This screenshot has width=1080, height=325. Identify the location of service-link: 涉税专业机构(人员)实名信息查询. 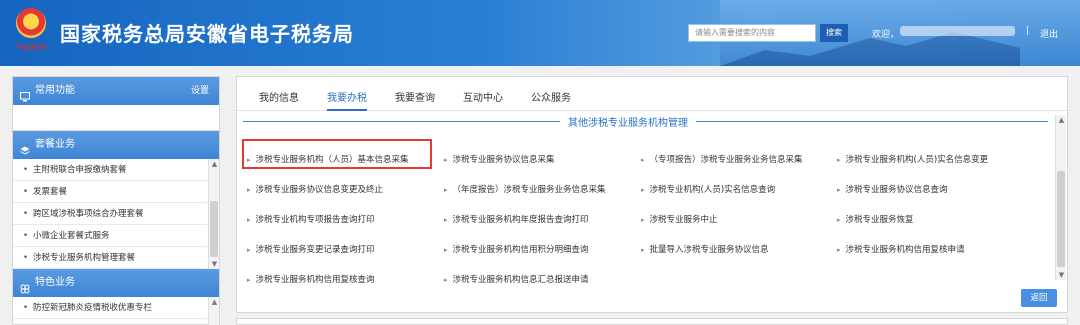
(708, 189).